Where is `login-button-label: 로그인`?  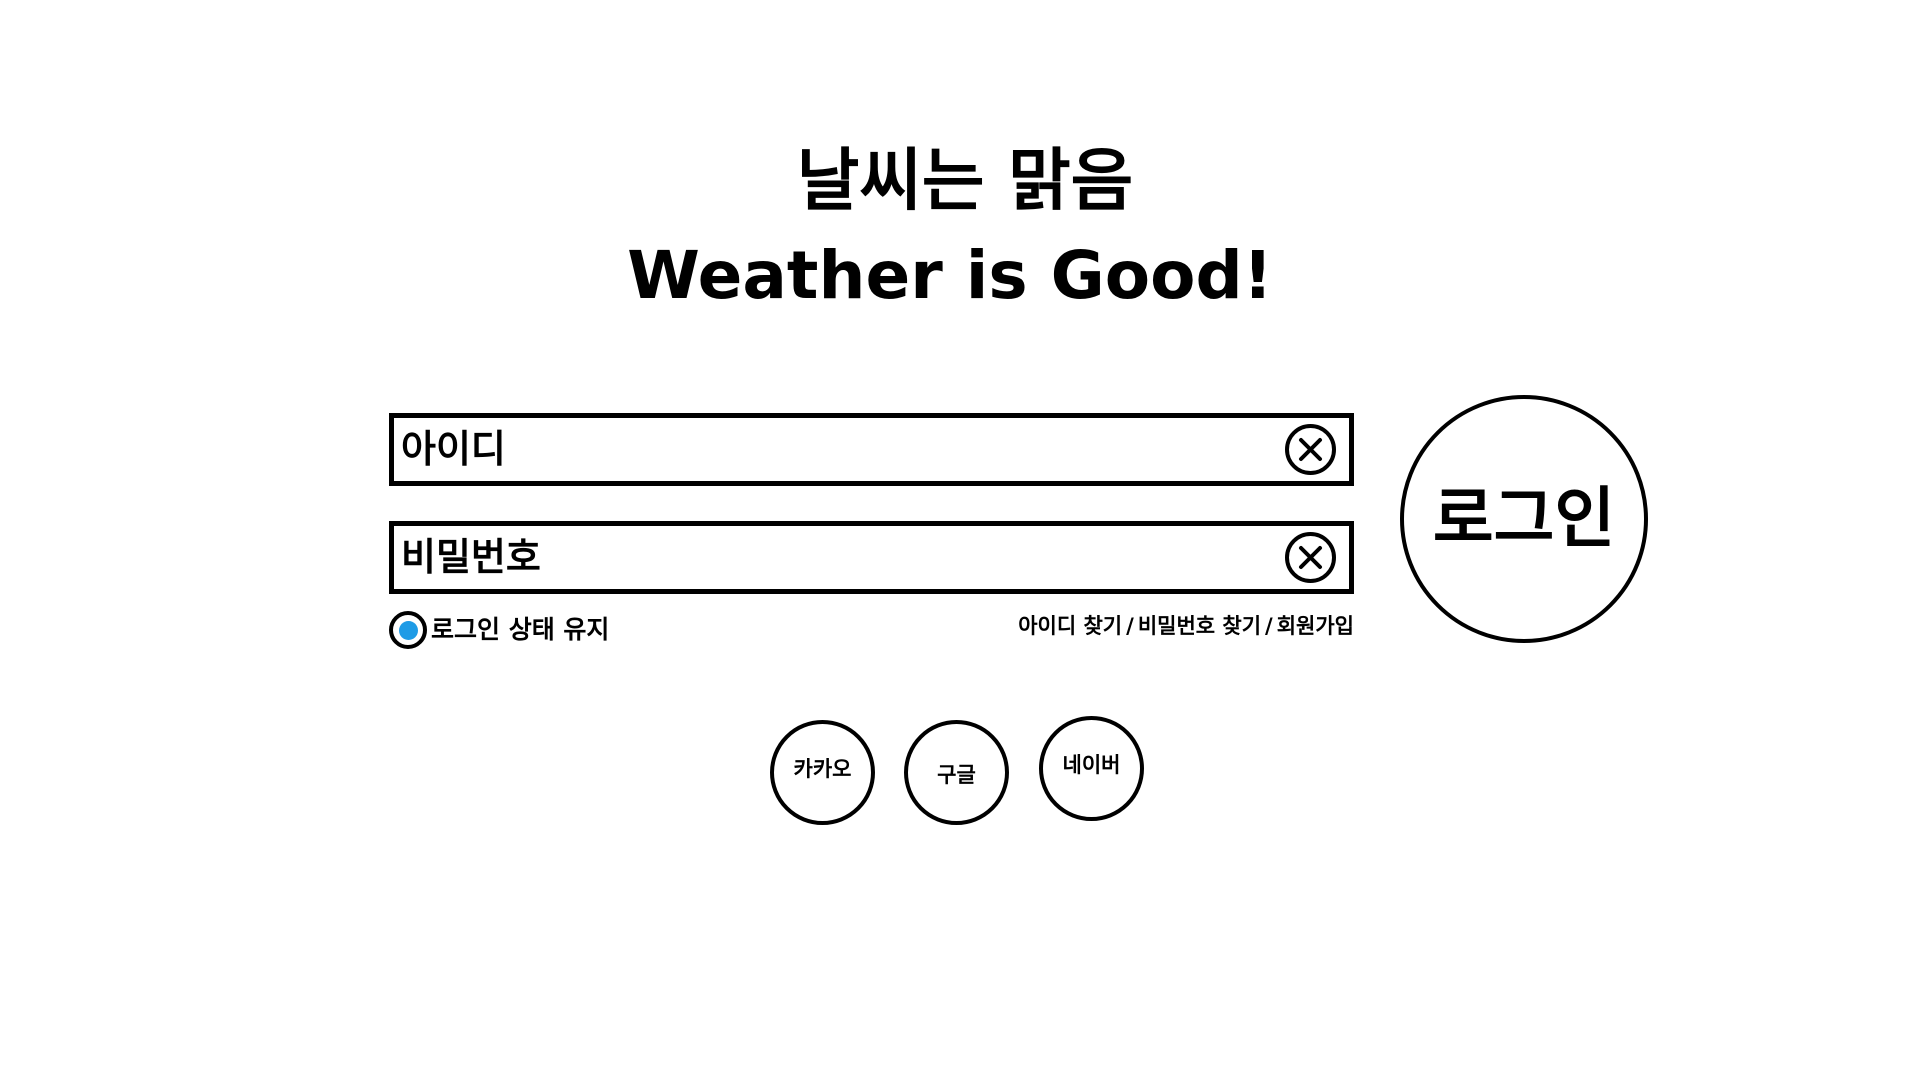
login-button-label: 로그인 is located at coordinates (1524, 518).